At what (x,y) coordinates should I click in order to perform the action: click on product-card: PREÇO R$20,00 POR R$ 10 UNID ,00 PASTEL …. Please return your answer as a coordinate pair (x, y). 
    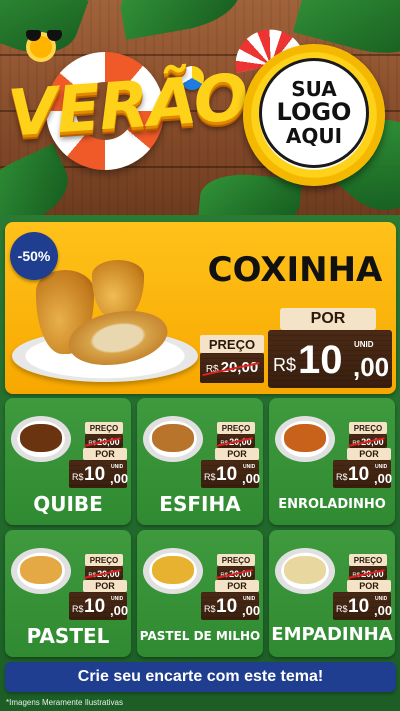
    Looking at the image, I should click on (200, 593).